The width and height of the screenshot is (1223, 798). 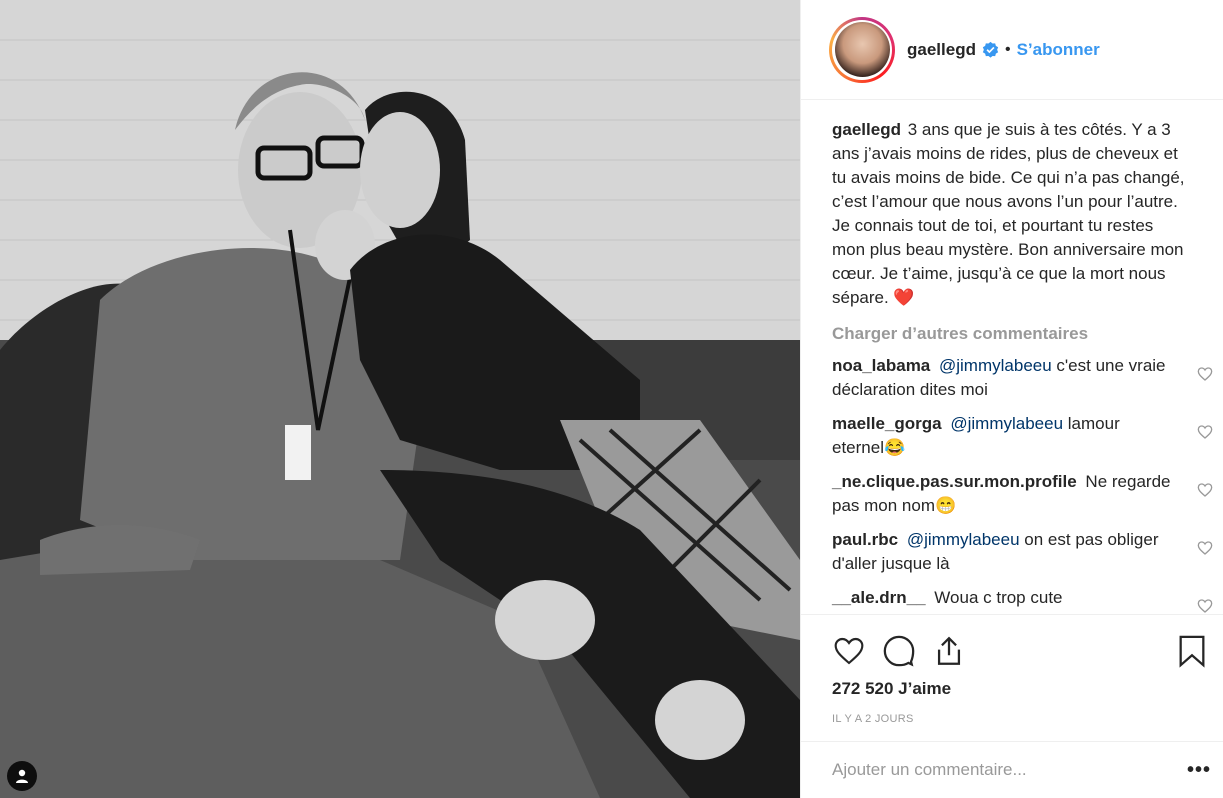 What do you see at coordinates (22, 776) in the screenshot?
I see `tag-user-icon` at bounding box center [22, 776].